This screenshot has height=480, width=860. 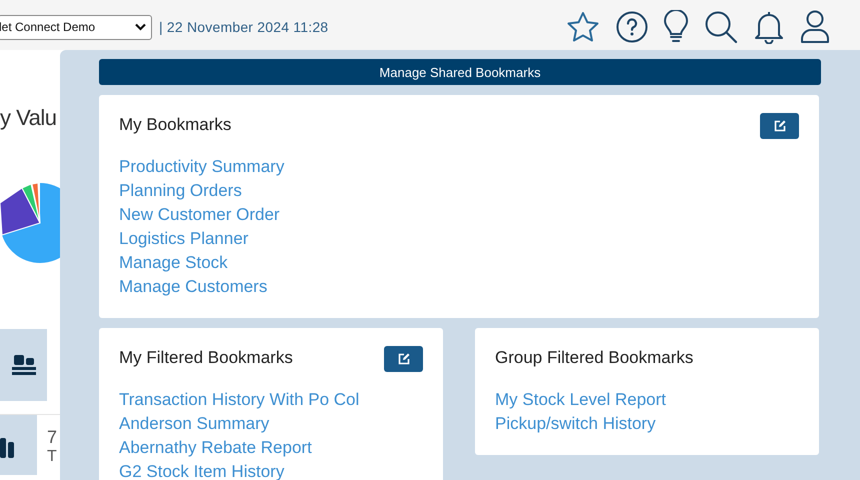 What do you see at coordinates (647, 424) in the screenshot?
I see `bookmark-link: Pickup/switch History` at bounding box center [647, 424].